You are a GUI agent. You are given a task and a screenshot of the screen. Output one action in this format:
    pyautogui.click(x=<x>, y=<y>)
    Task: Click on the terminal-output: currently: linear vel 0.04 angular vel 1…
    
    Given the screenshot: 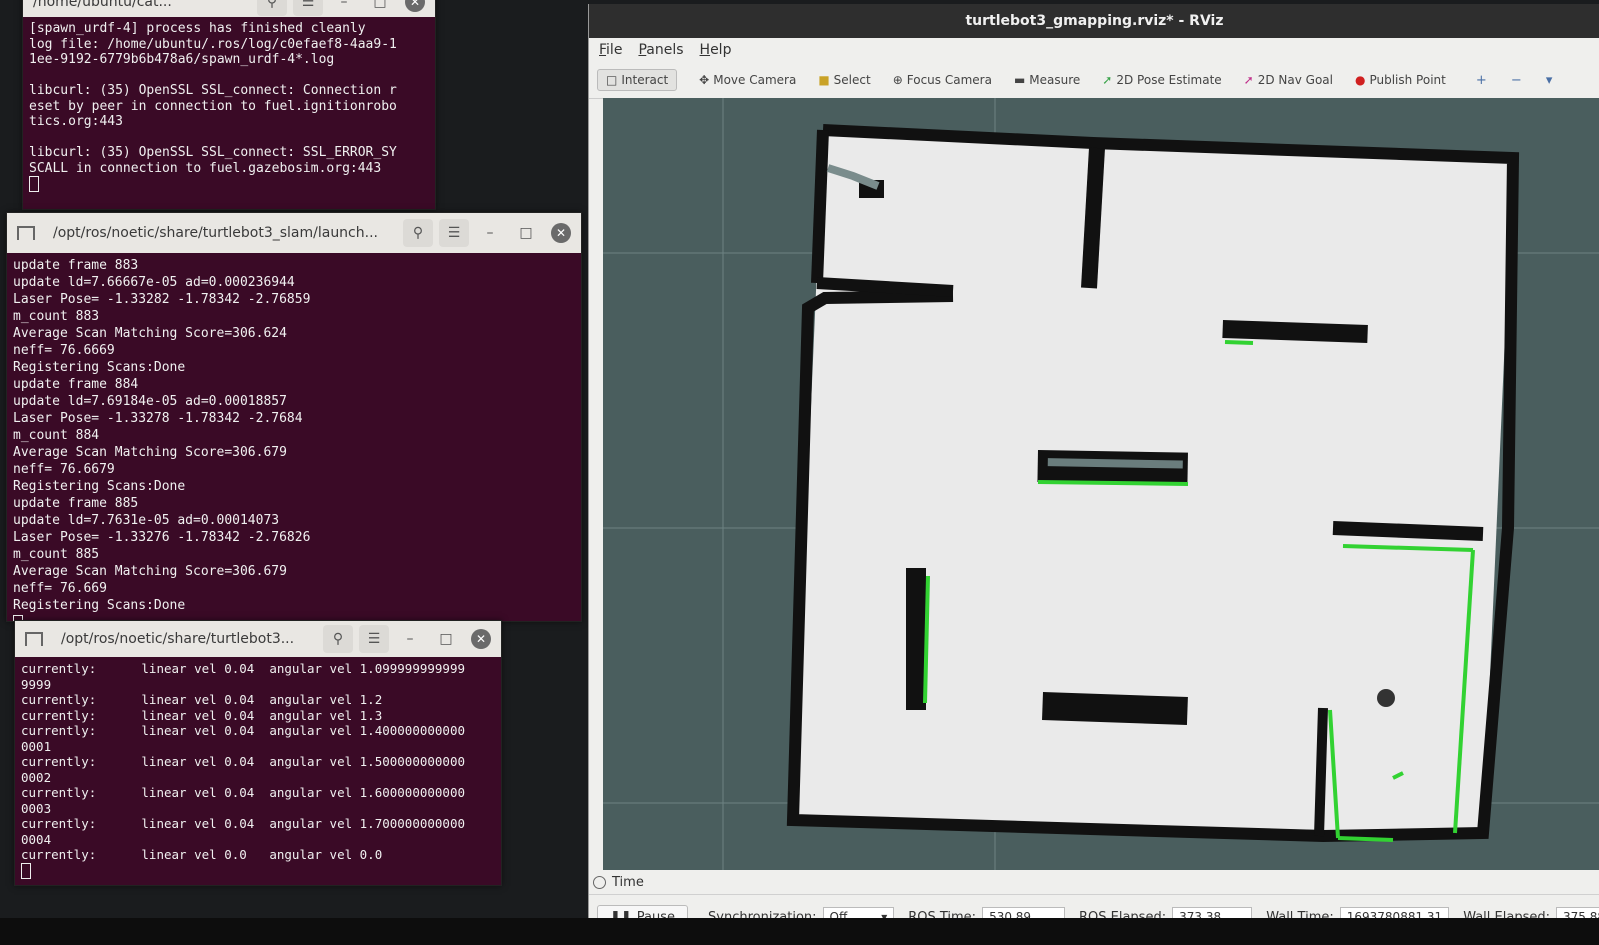 What is the action you would take?
    pyautogui.click(x=258, y=770)
    